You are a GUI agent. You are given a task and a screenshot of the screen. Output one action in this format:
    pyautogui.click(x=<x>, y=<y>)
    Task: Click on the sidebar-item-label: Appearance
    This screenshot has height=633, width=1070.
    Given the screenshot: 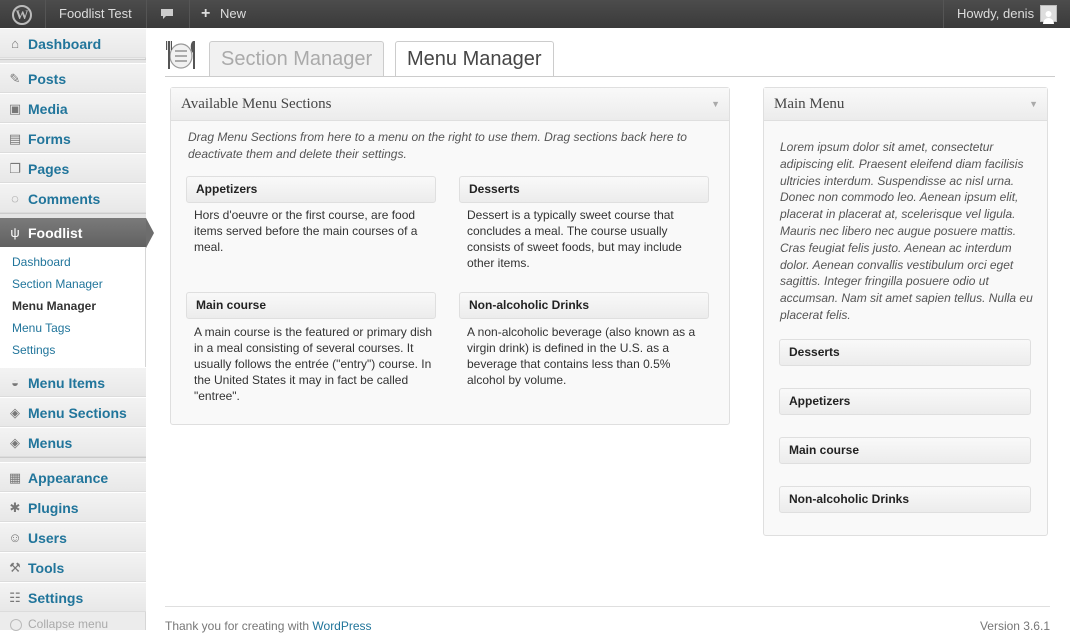 What is the action you would take?
    pyautogui.click(x=68, y=478)
    